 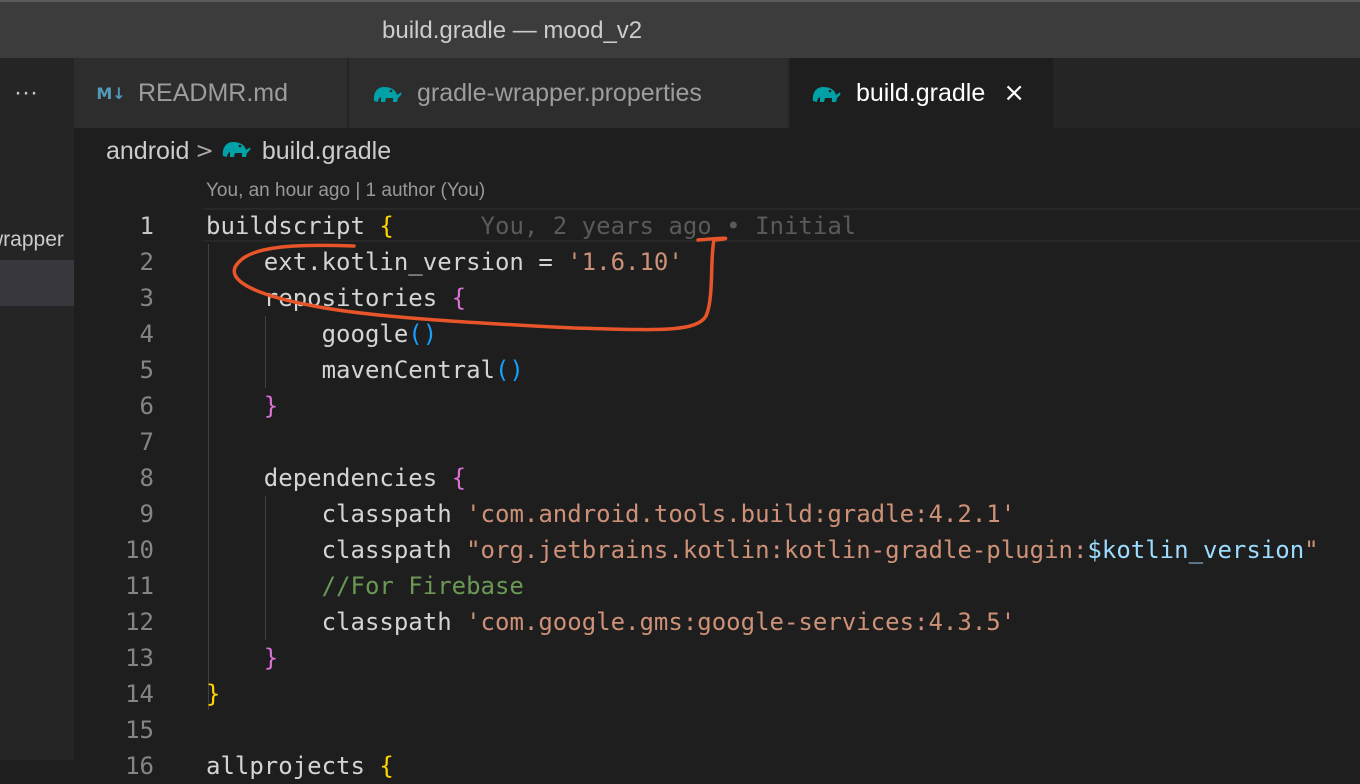 I want to click on code-token: 'com.android.tools.build:gradle:4.2.1', so click(x=741, y=514).